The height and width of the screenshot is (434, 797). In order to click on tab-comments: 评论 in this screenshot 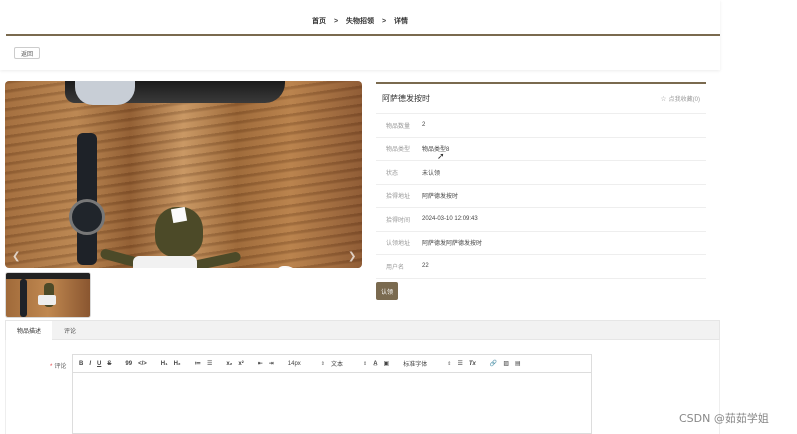, I will do `click(70, 330)`.